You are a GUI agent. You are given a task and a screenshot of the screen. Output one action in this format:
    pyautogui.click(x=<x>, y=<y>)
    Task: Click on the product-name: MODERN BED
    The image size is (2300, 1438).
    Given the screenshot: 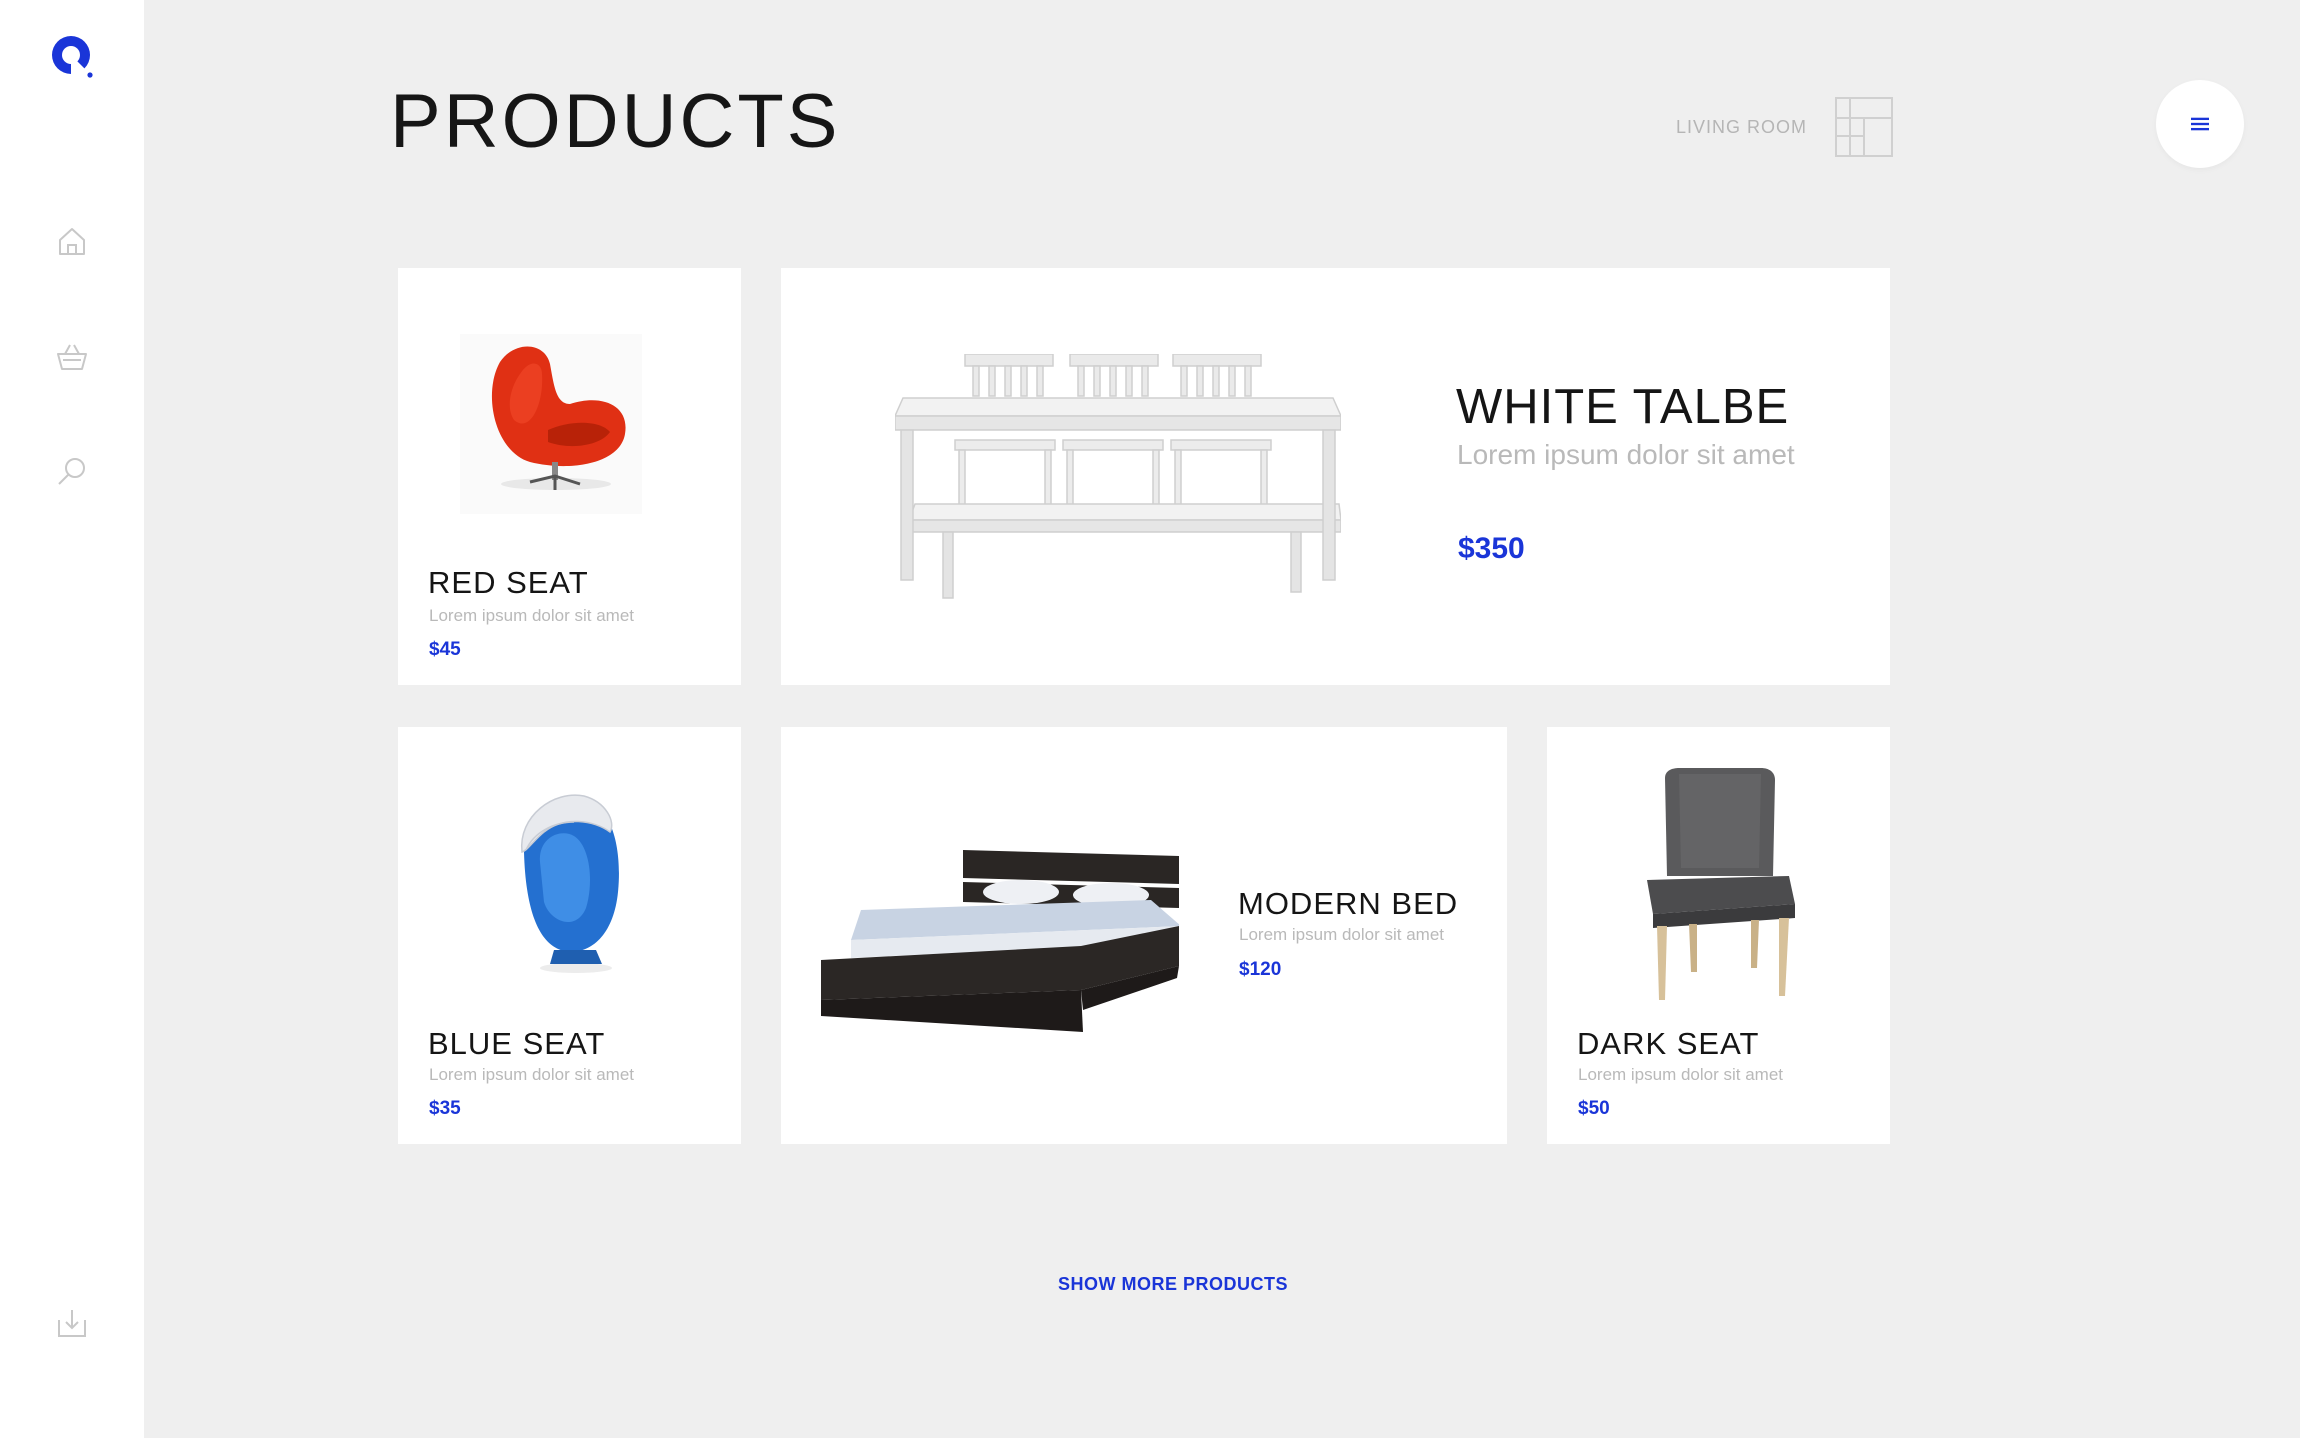 What is the action you would take?
    pyautogui.click(x=1348, y=903)
    